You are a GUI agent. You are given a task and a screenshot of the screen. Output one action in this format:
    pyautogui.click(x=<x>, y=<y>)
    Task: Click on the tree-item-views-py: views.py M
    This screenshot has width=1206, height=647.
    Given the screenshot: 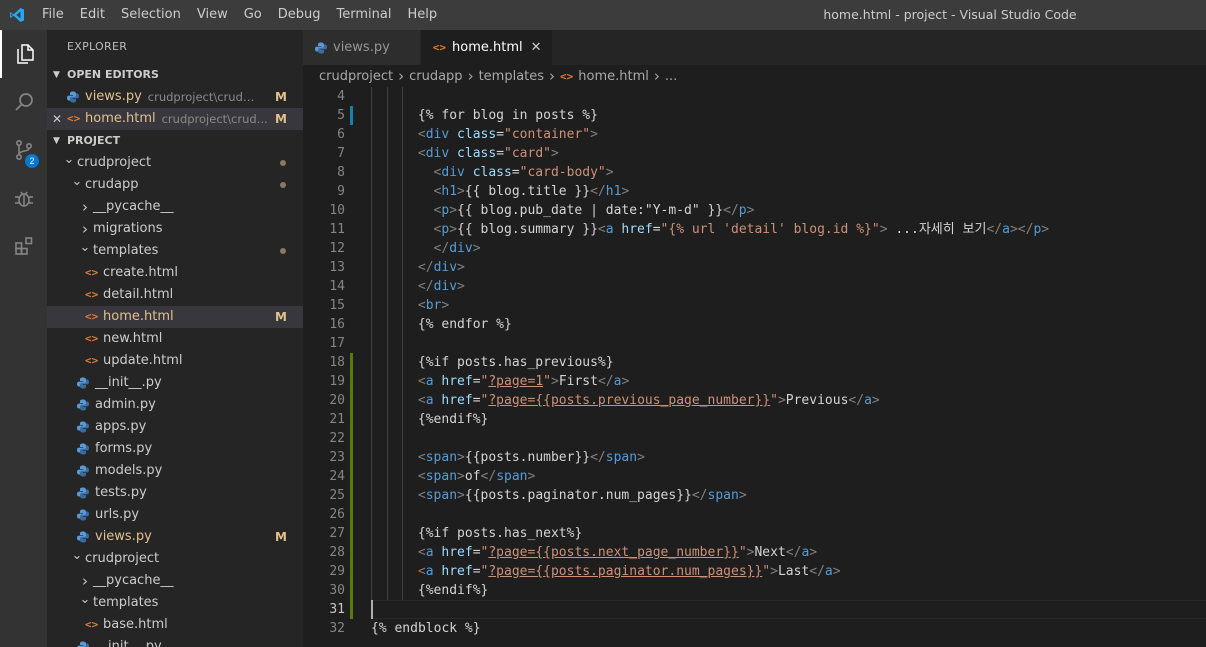 What is the action you would take?
    pyautogui.click(x=175, y=537)
    